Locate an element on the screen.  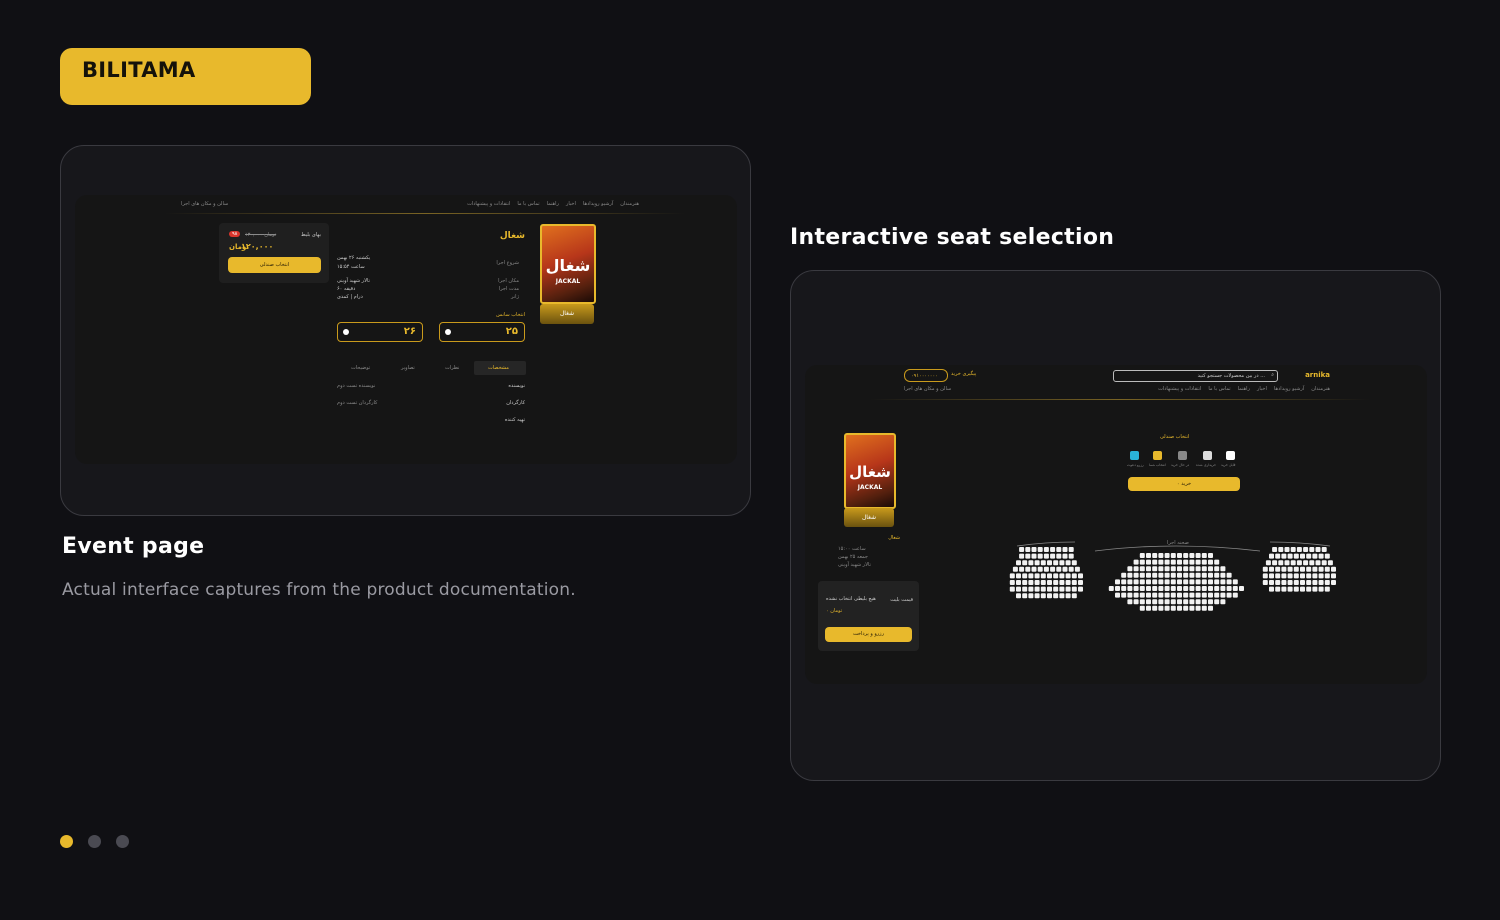
seat-map is located at coordinates (1175, 581).